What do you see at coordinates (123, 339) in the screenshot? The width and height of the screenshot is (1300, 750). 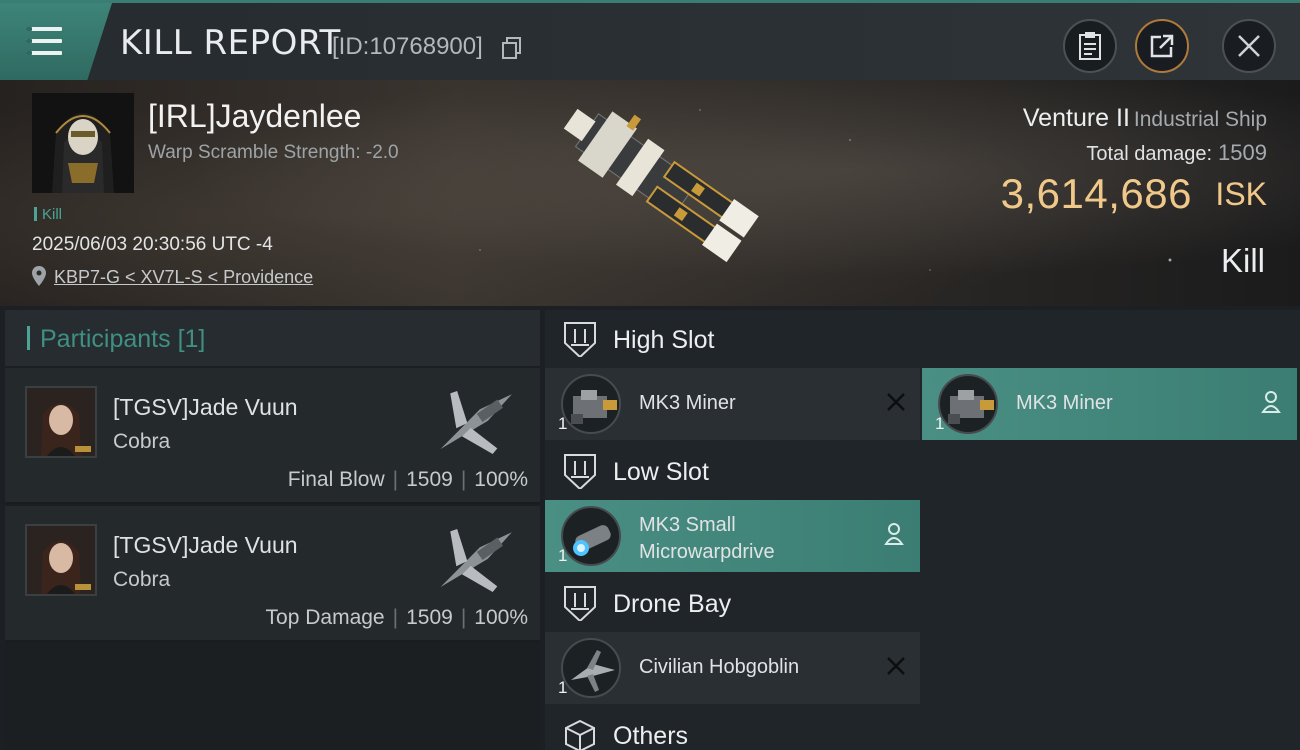 I see `participants-title: Participants [1]` at bounding box center [123, 339].